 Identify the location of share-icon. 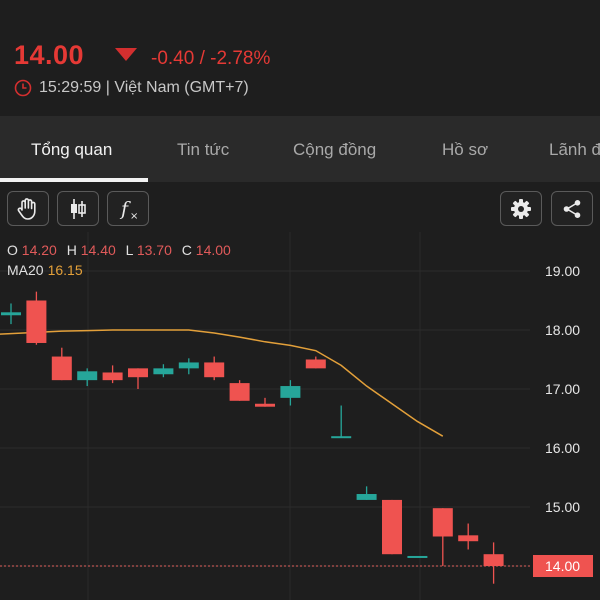
(572, 208).